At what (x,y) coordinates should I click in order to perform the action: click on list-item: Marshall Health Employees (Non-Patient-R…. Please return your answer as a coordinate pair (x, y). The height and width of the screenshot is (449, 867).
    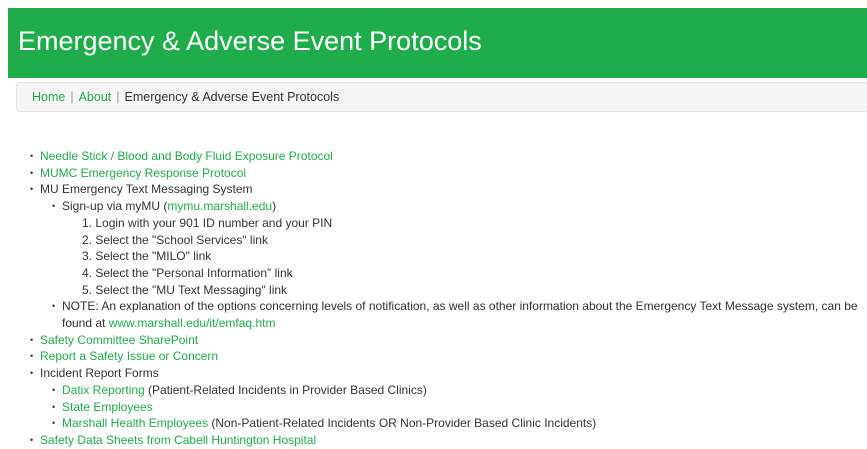
    Looking at the image, I should click on (459, 423).